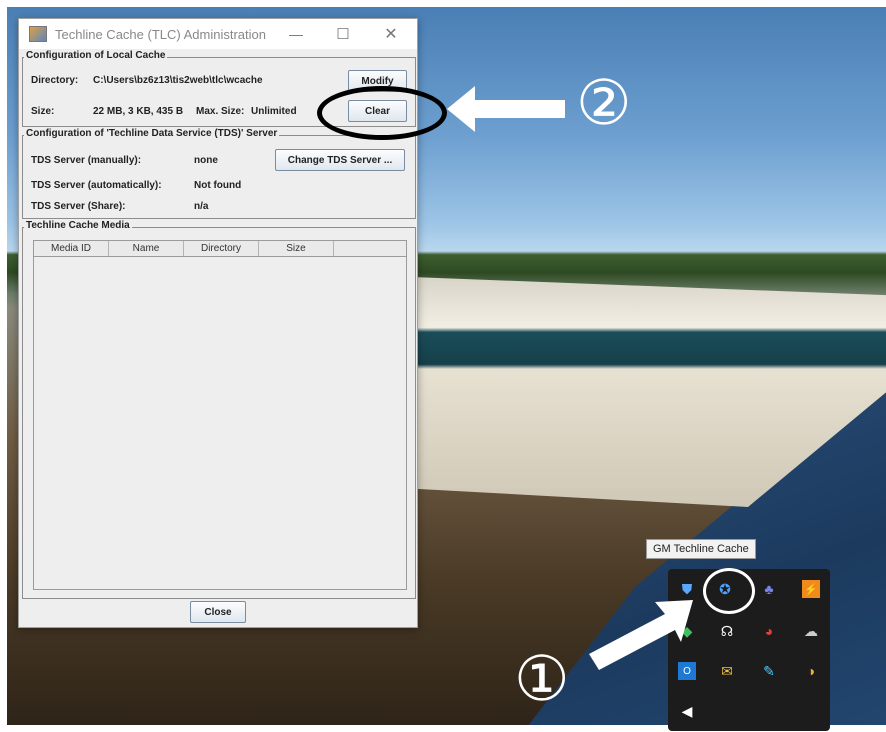  What do you see at coordinates (687, 711) in the screenshot?
I see `speaker-icon: ◀` at bounding box center [687, 711].